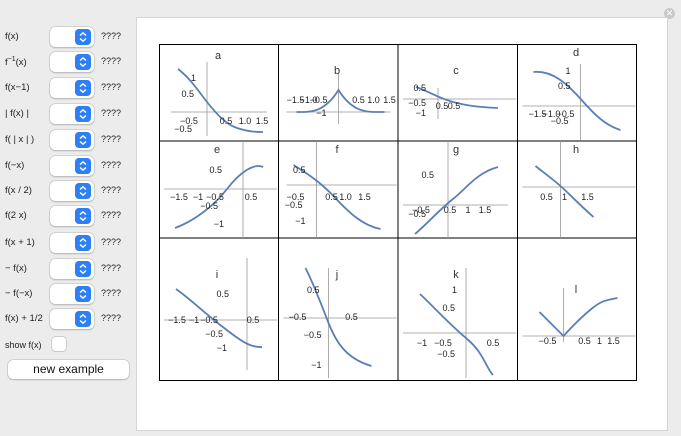  What do you see at coordinates (337, 71) in the screenshot?
I see `plot-letter: b` at bounding box center [337, 71].